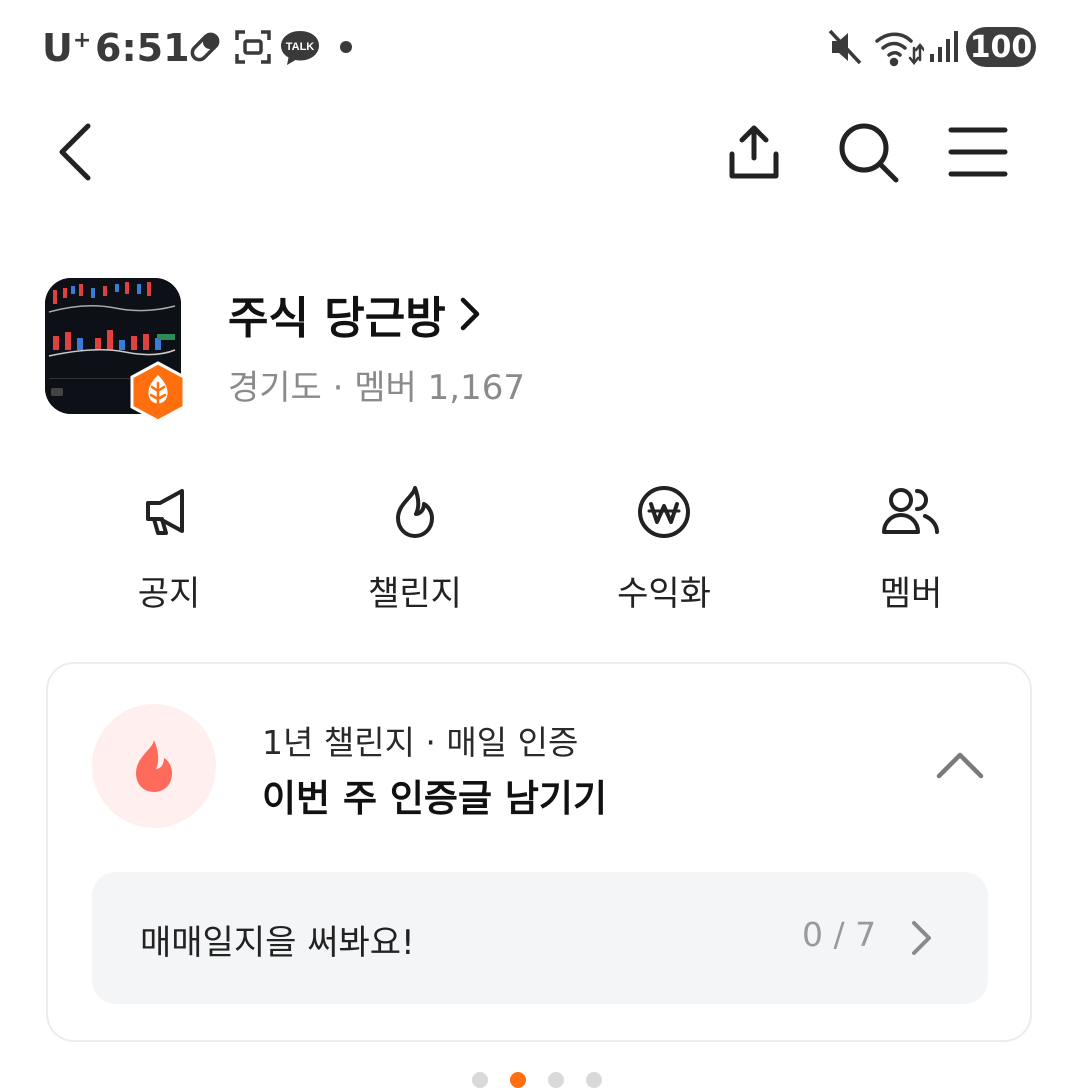  I want to click on menu-button, so click(978, 152).